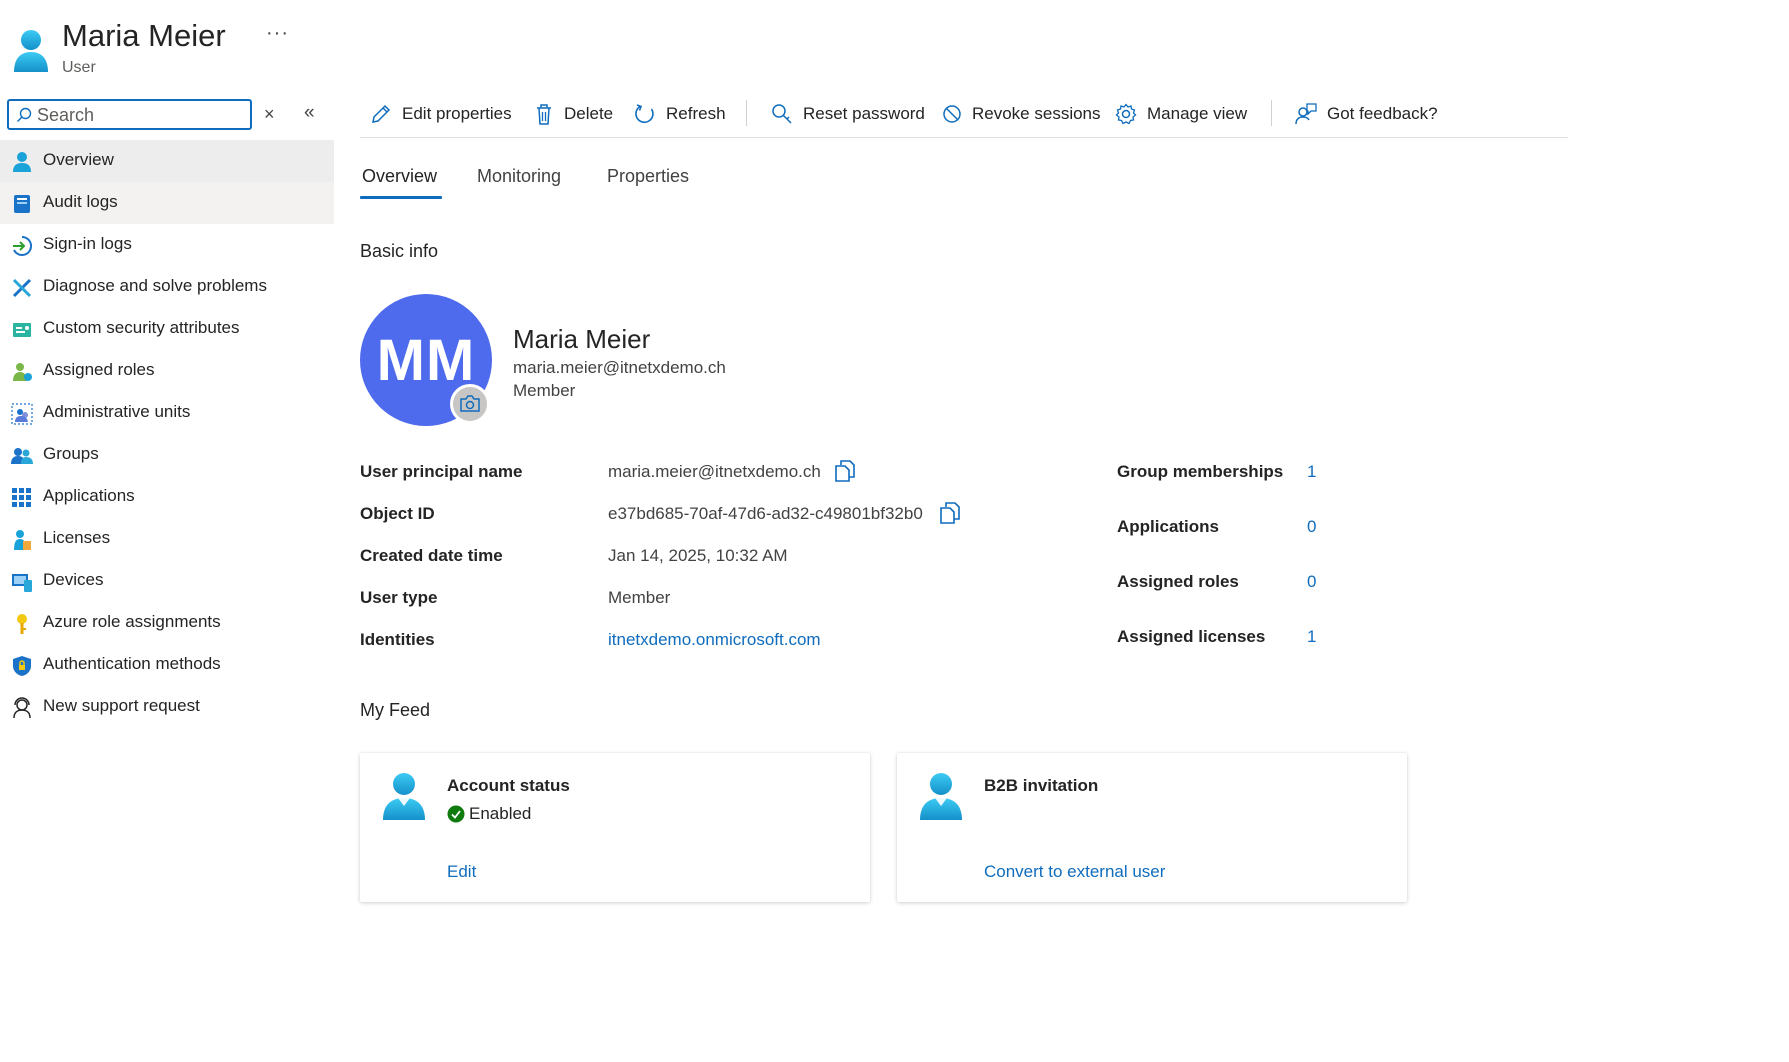 This screenshot has width=1789, height=1062. I want to click on sidebar-item-label: Audit logs, so click(80, 201).